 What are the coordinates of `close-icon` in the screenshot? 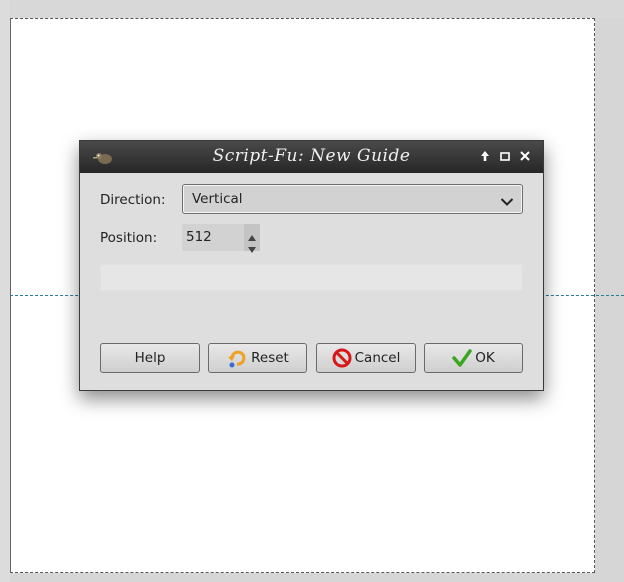 It's located at (525, 156).